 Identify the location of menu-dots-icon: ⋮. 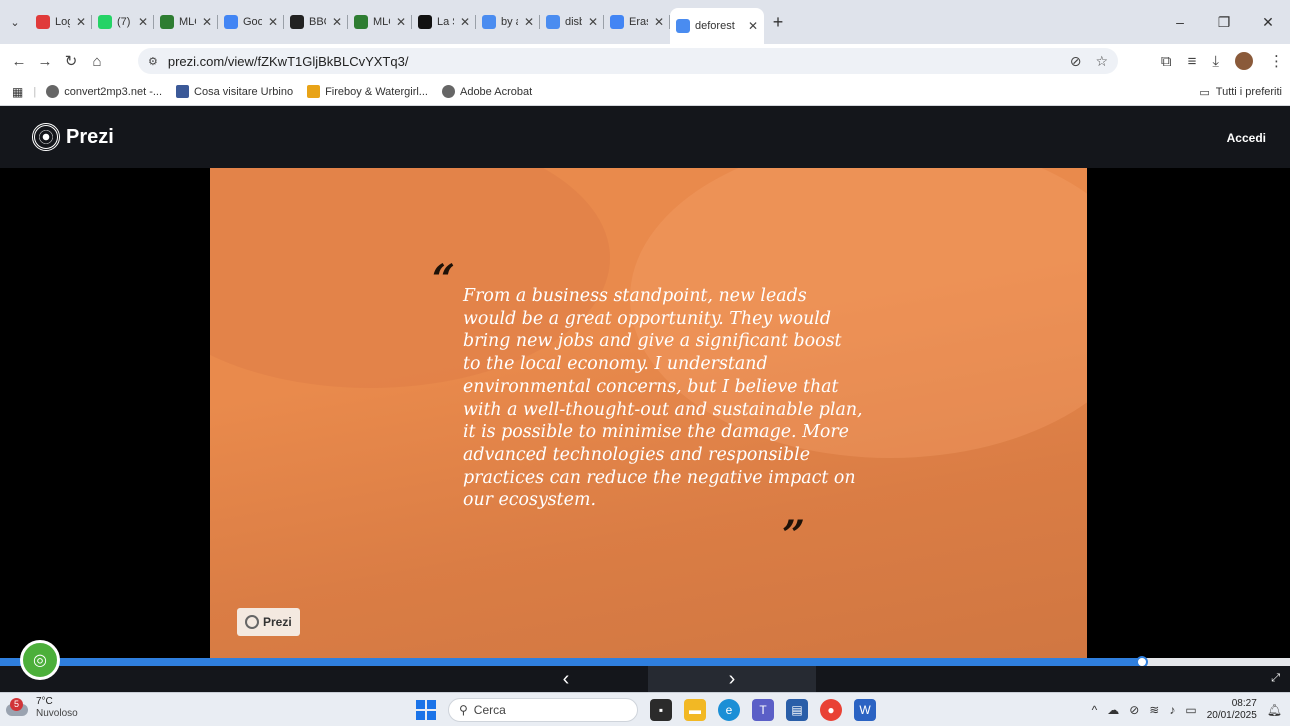
(1276, 61).